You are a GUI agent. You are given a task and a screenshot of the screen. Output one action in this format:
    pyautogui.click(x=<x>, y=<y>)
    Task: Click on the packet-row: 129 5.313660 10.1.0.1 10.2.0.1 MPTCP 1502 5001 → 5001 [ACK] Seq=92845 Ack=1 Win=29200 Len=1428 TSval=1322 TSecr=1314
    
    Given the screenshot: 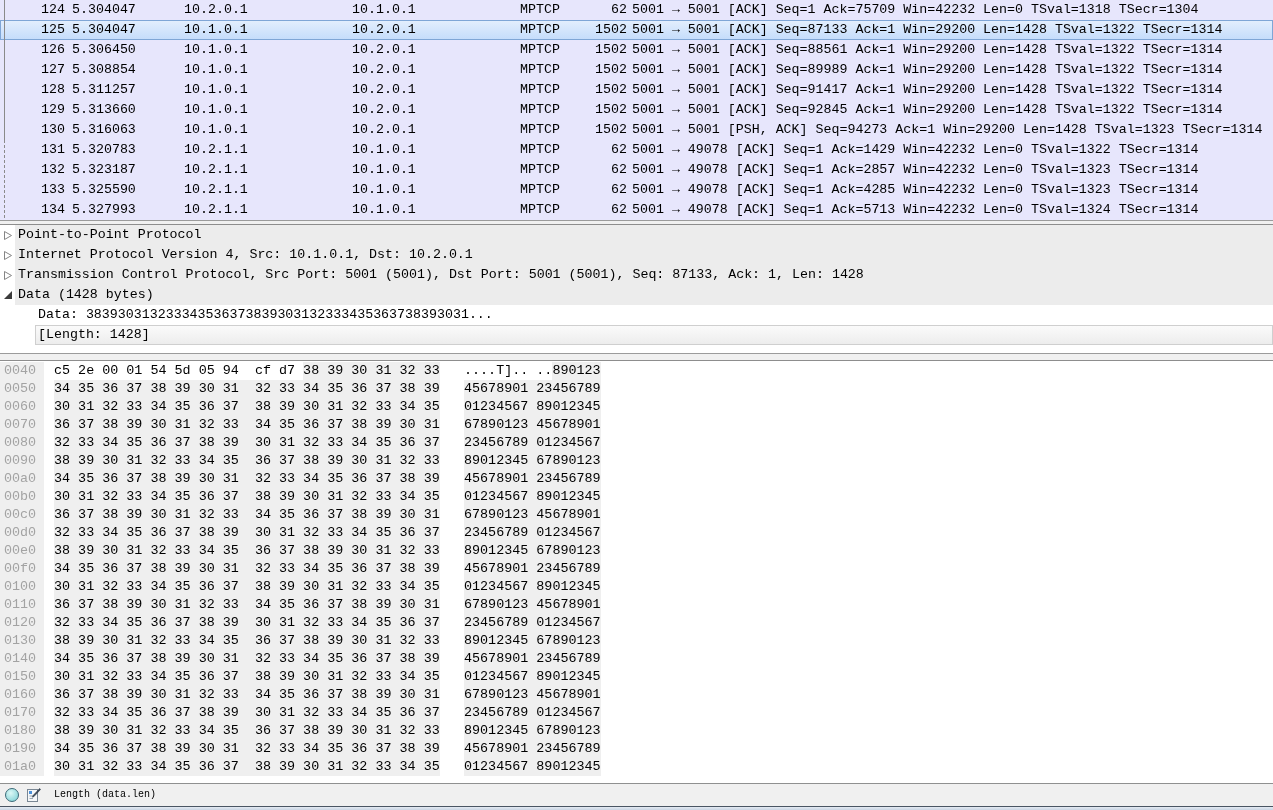 What is the action you would take?
    pyautogui.click(x=636, y=110)
    